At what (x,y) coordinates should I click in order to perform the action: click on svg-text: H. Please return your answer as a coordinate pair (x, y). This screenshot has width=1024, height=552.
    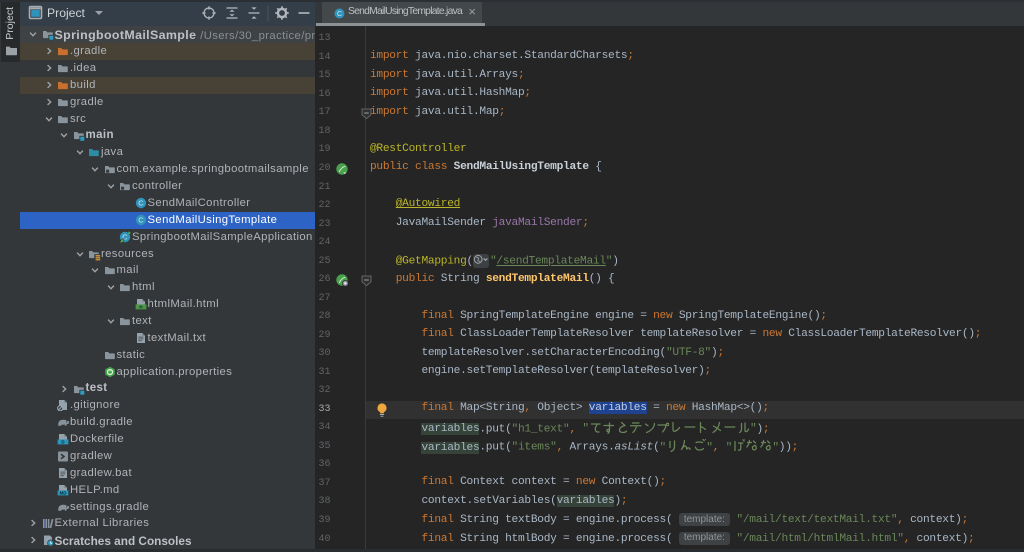
    Looking at the image, I should click on (140, 306).